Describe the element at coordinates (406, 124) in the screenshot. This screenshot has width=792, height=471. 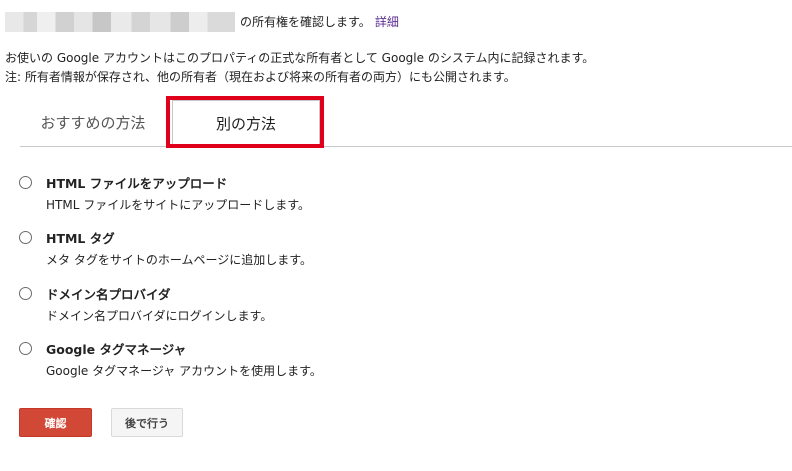
I see `method-tabs: おすすめの方法 別の方法` at that location.